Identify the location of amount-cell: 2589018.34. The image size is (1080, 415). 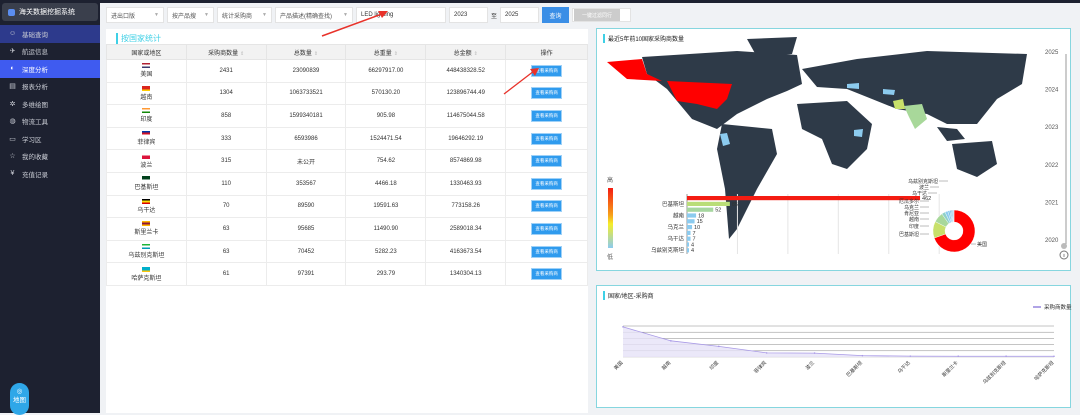
(466, 229).